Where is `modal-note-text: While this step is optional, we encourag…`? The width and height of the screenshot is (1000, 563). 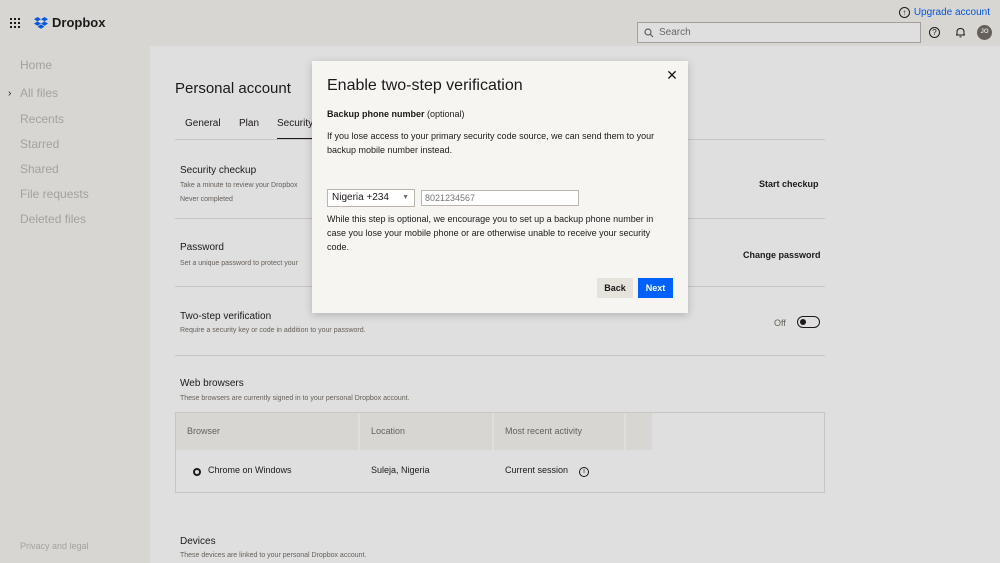
modal-note-text: While this step is optional, we encourag… is located at coordinates (490, 233).